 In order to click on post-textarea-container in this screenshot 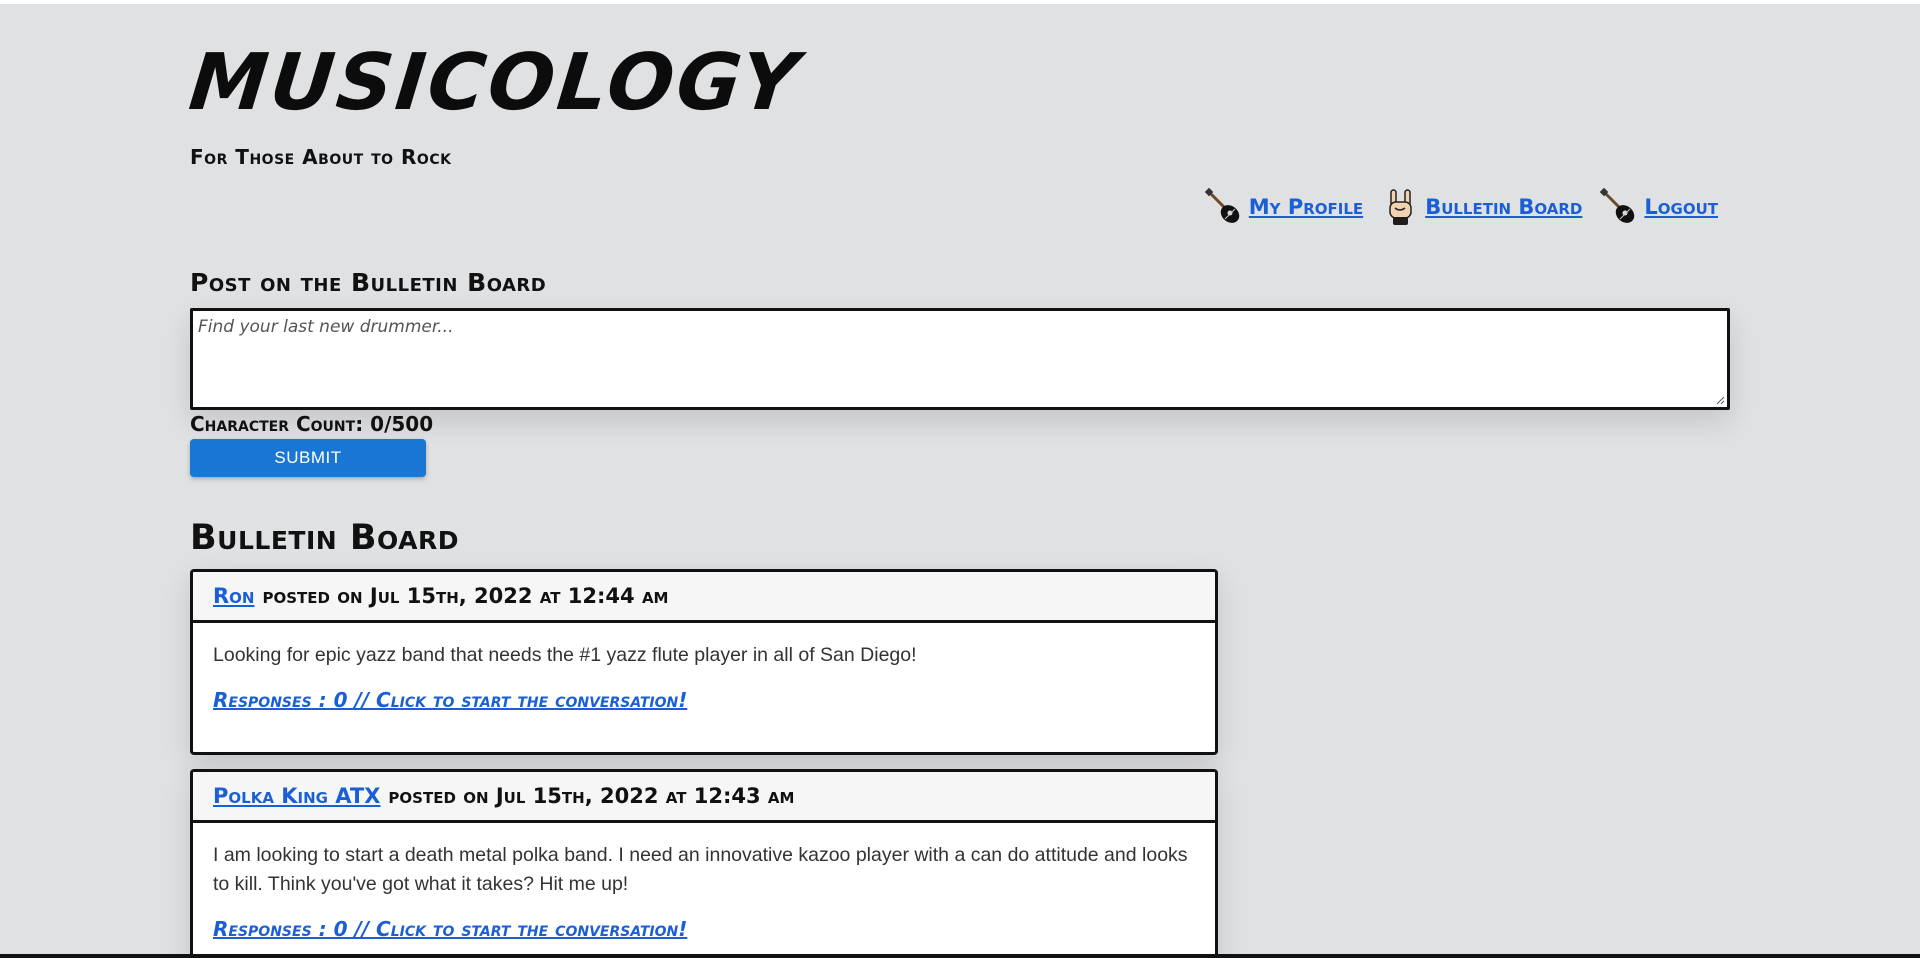, I will do `click(960, 359)`.